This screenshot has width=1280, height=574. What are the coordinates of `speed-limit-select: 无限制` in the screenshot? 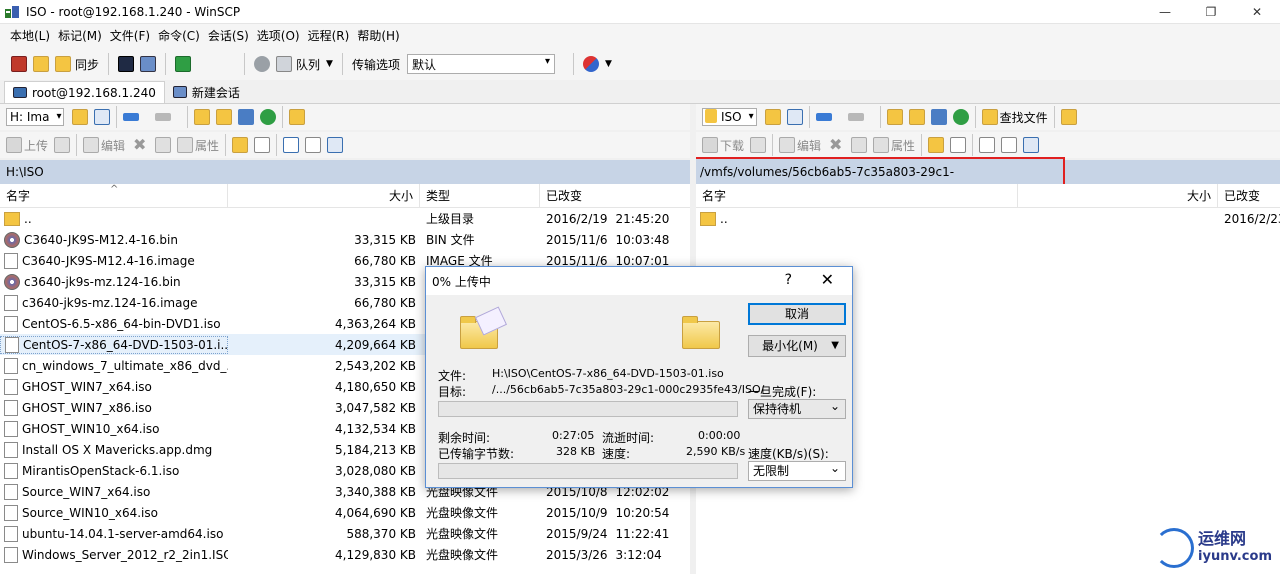 It's located at (797, 470).